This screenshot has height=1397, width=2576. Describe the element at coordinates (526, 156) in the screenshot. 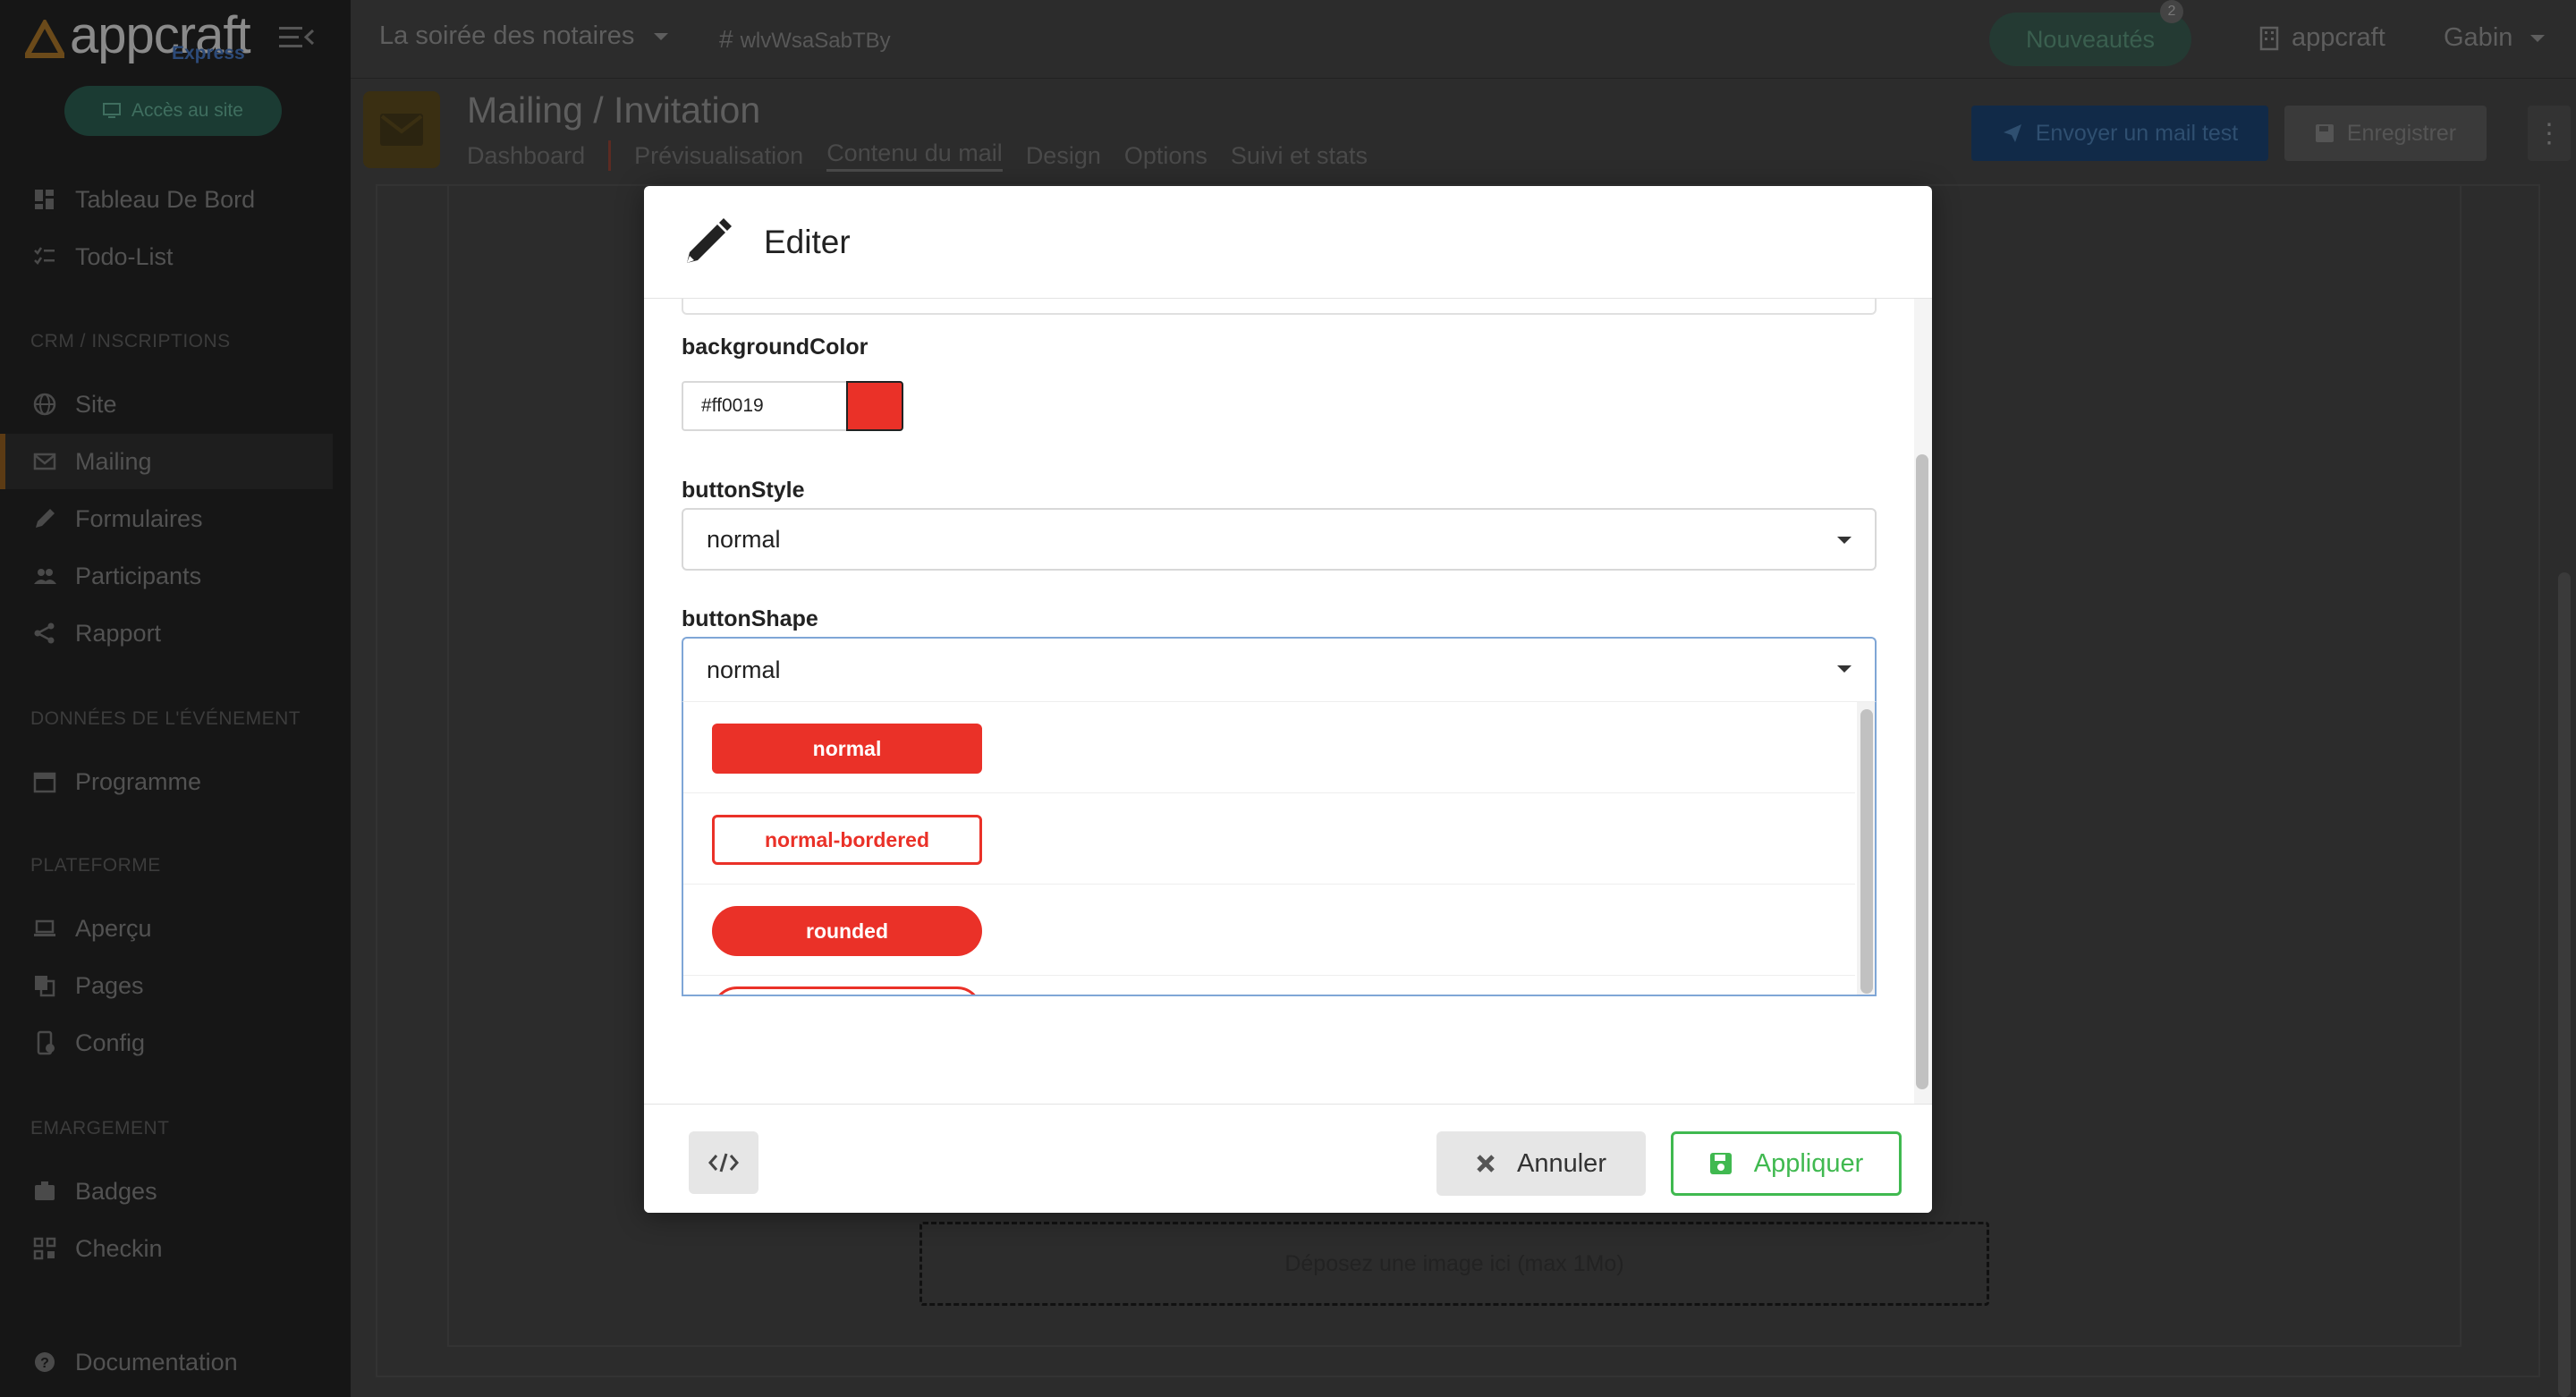

I see `tab-dashboard: Dashboard` at that location.